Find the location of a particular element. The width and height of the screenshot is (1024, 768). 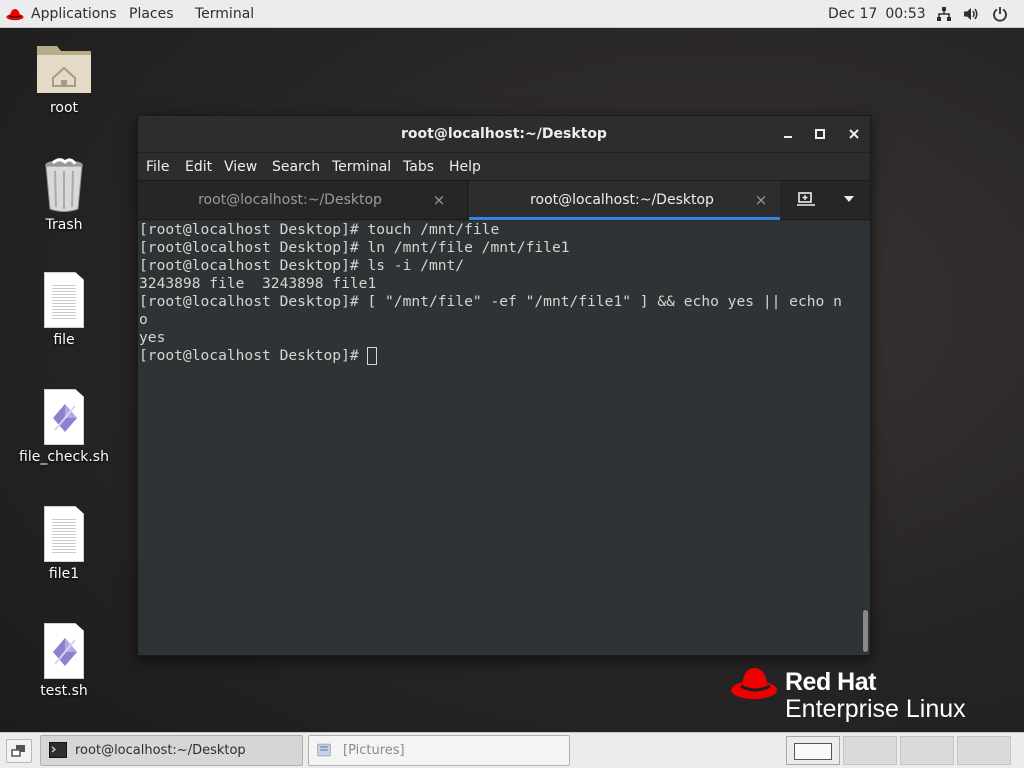

menu-terminal: Terminal is located at coordinates (361, 167).